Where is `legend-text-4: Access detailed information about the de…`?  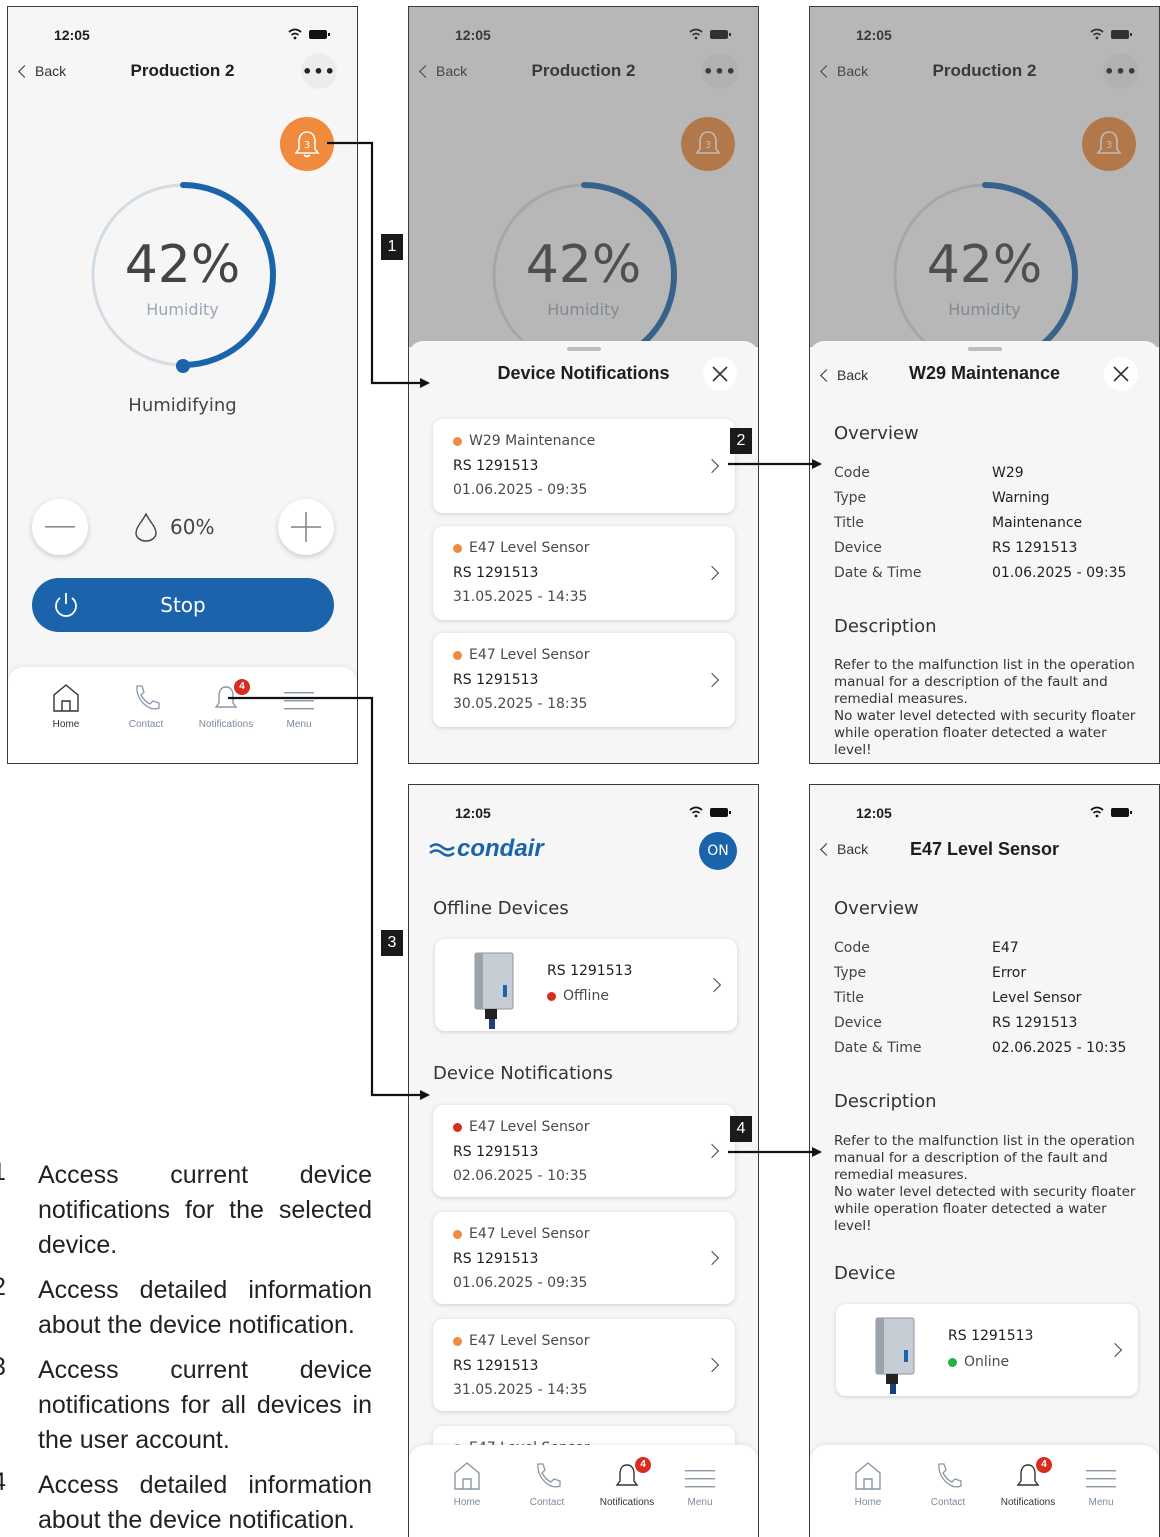
legend-text-4: Access detailed information about the de… is located at coordinates (205, 1502).